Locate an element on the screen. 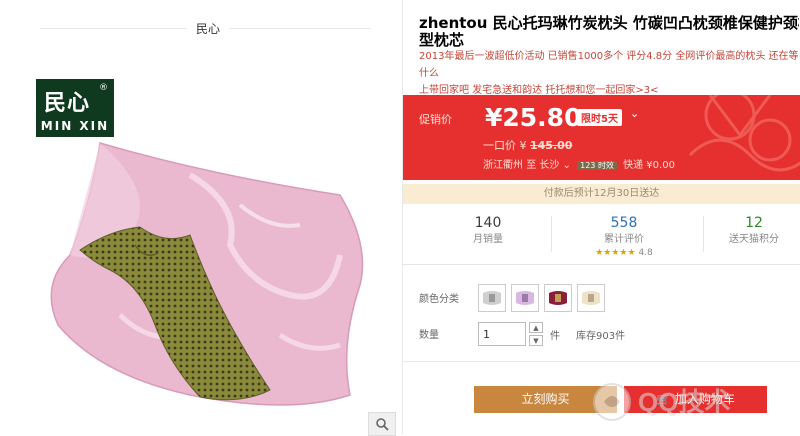 The image size is (800, 436). shipping-fee: 快递 ¥0.00 is located at coordinates (649, 165).